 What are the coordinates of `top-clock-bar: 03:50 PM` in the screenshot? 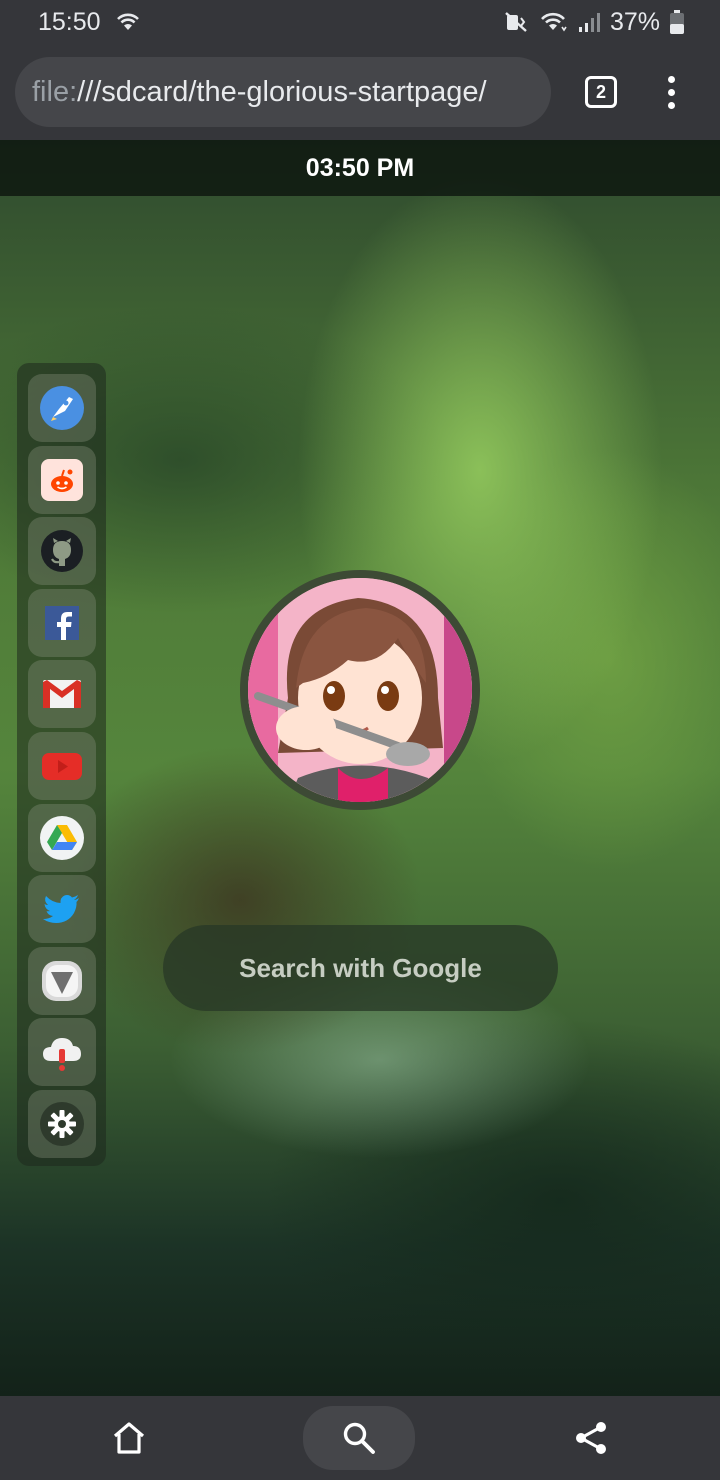 It's located at (360, 168).